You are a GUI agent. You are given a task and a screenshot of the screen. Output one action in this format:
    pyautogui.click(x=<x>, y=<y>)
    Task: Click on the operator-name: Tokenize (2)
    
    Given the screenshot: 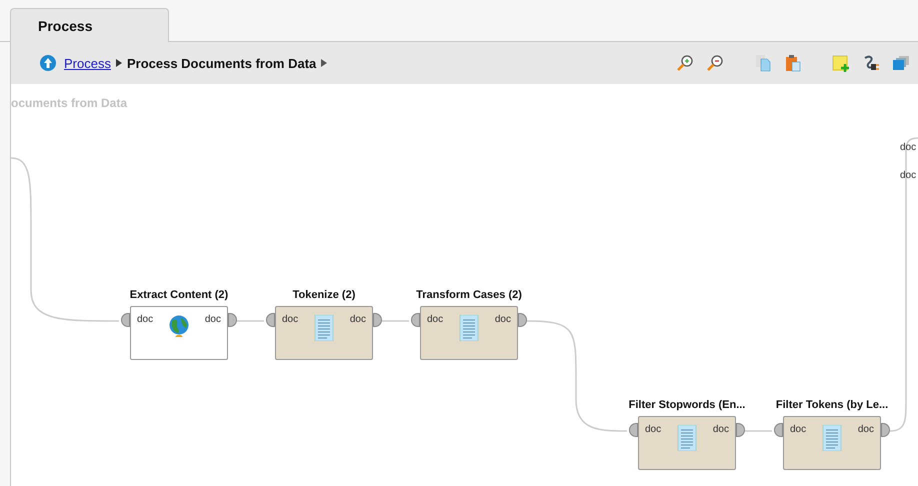 What is the action you would take?
    pyautogui.click(x=324, y=295)
    